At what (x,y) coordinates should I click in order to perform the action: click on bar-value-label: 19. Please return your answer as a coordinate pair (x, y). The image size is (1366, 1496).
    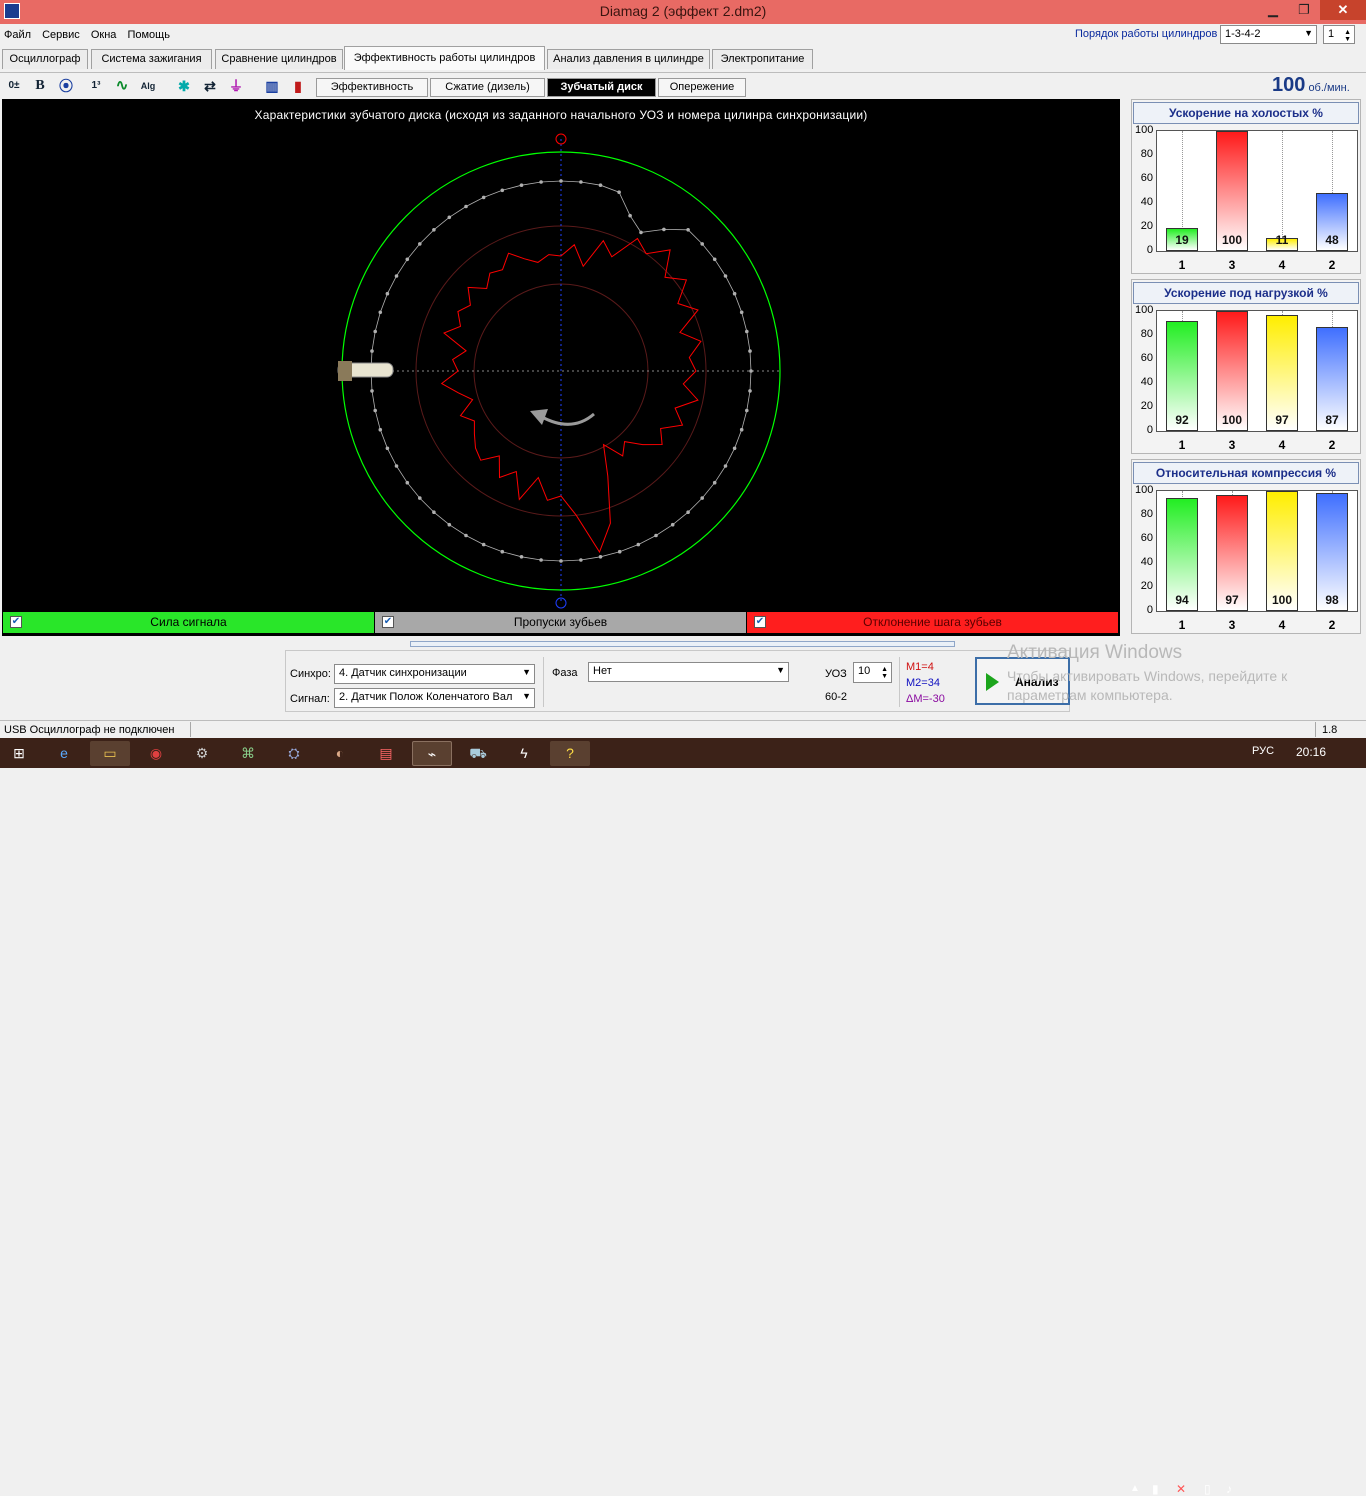
    Looking at the image, I should click on (1182, 240).